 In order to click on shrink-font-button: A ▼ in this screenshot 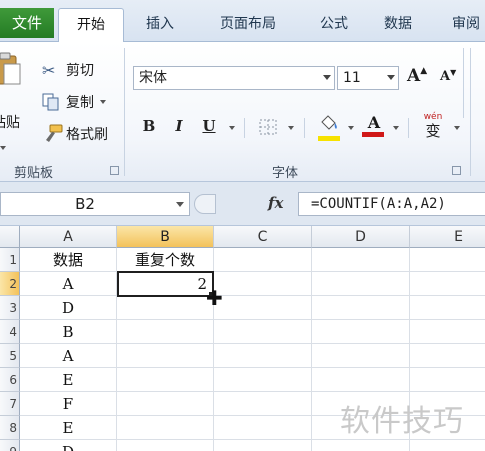, I will do `click(448, 76)`.